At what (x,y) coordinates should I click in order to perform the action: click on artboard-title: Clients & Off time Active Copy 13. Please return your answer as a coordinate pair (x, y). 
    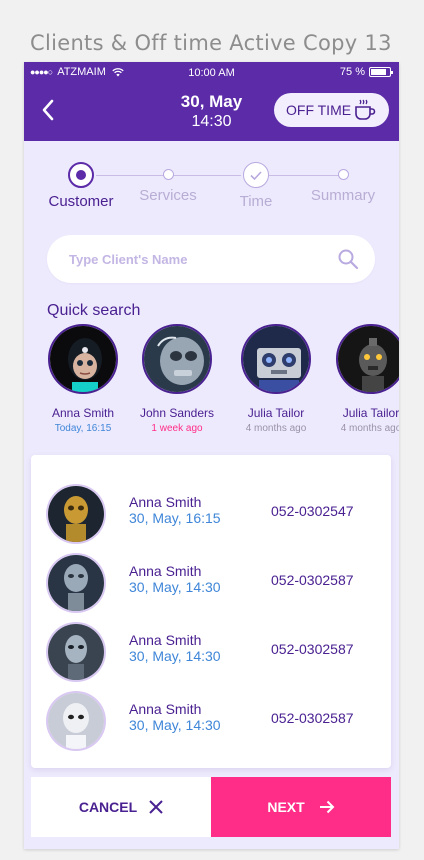
    Looking at the image, I should click on (211, 43).